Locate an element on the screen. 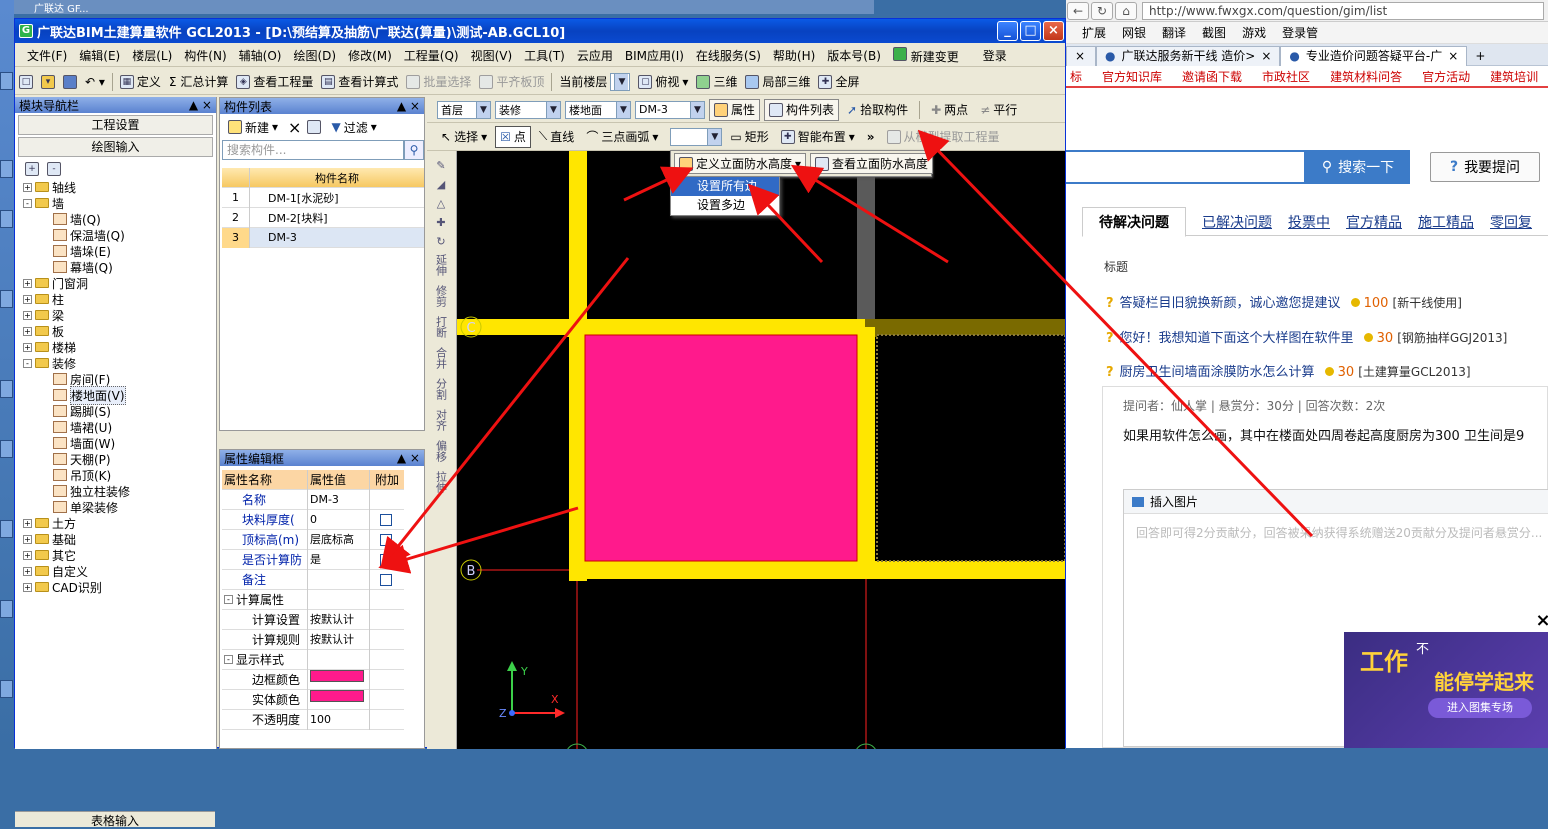 The image size is (1548, 829). draw-input-button: 绘图输入 is located at coordinates (115, 147).